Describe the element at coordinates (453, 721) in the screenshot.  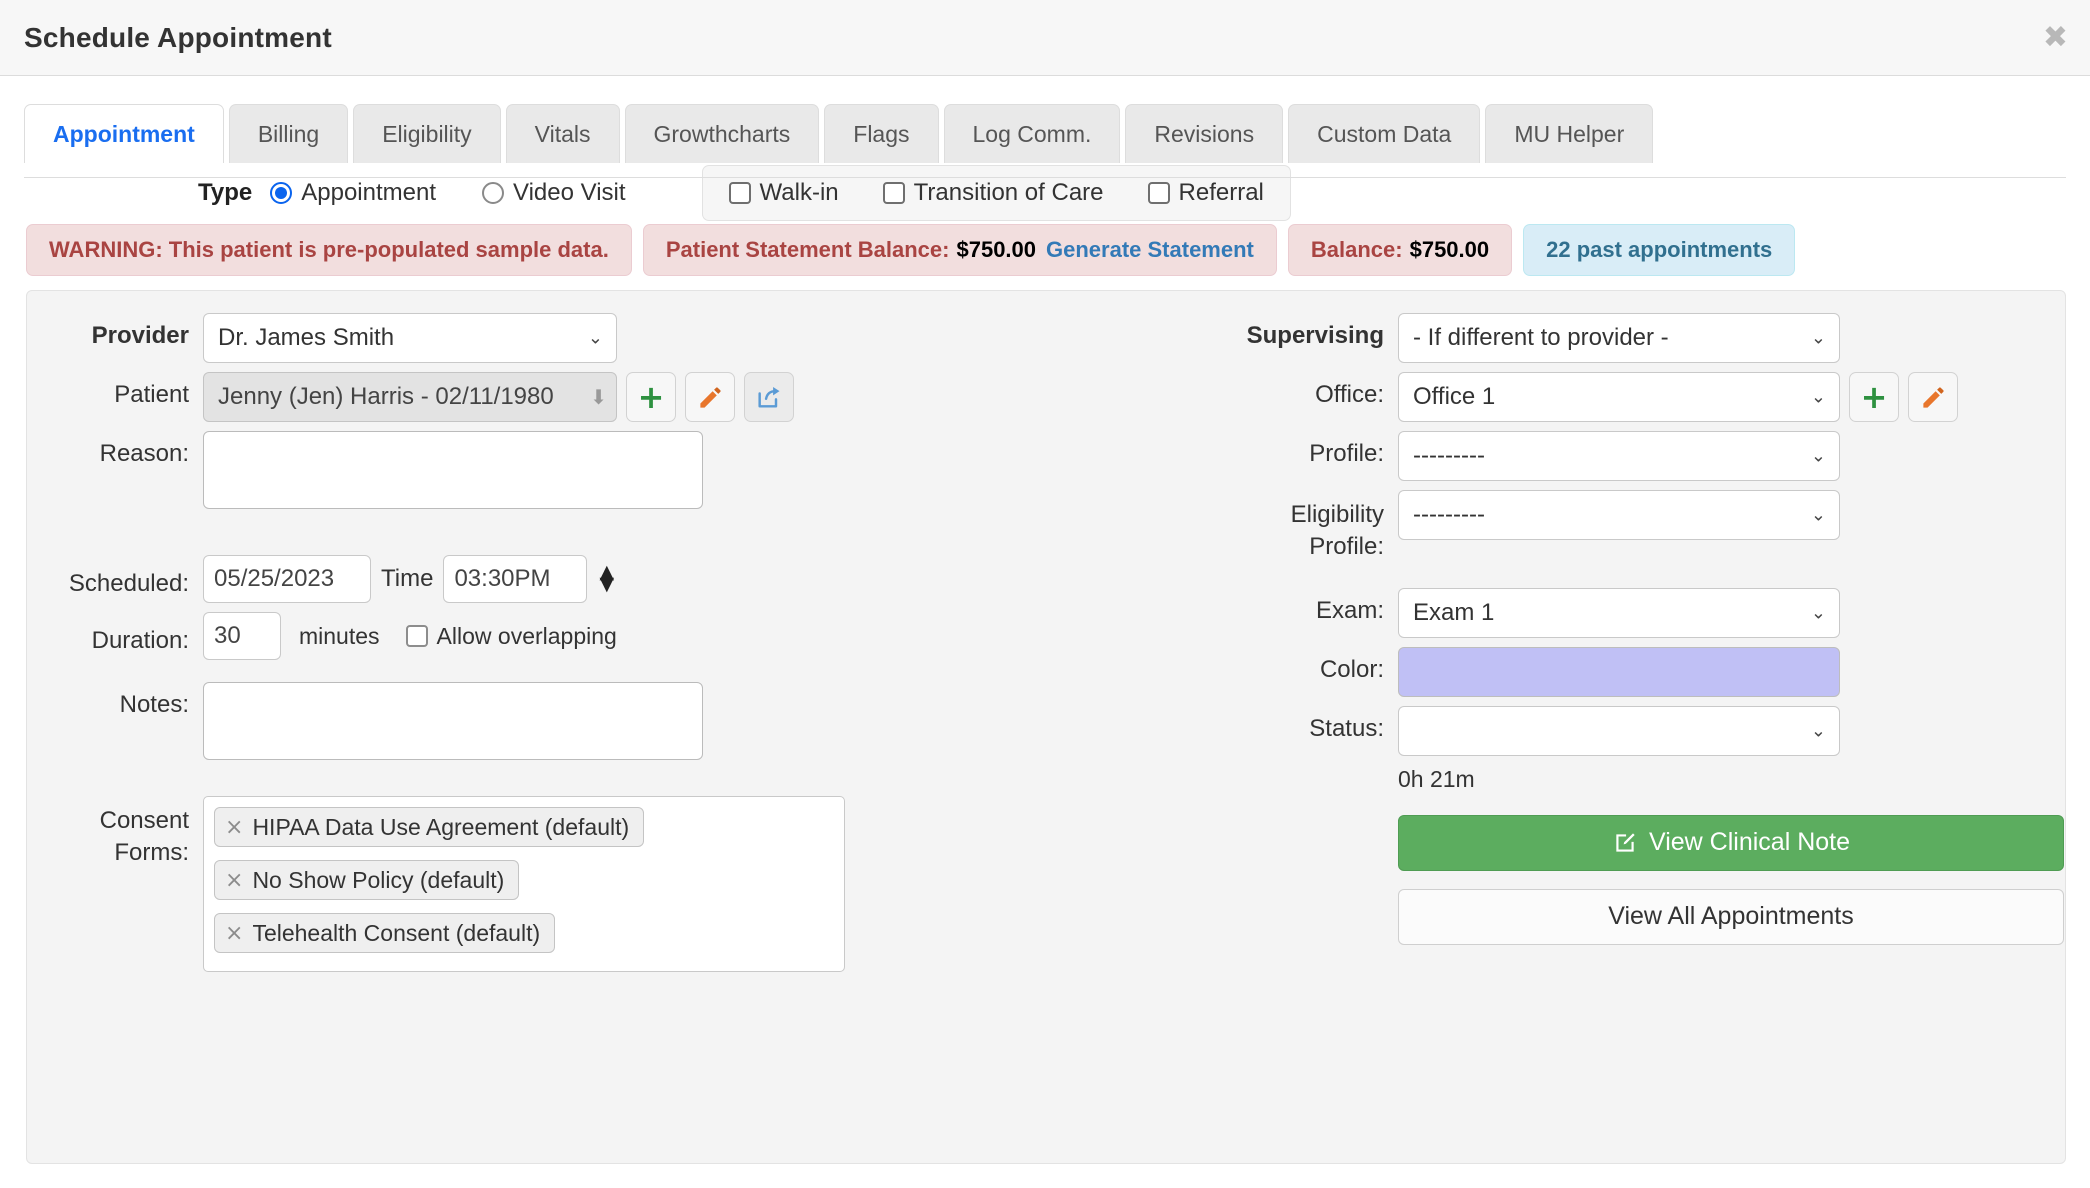
I see `notes-textarea` at that location.